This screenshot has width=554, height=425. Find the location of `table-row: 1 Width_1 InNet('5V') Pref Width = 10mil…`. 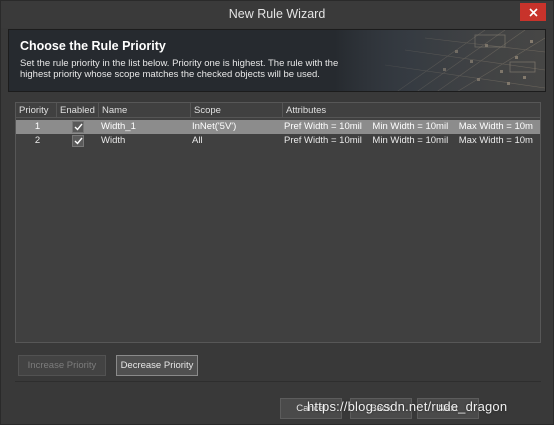

table-row: 1 Width_1 InNet('5V') Pref Width = 10mil… is located at coordinates (278, 127).